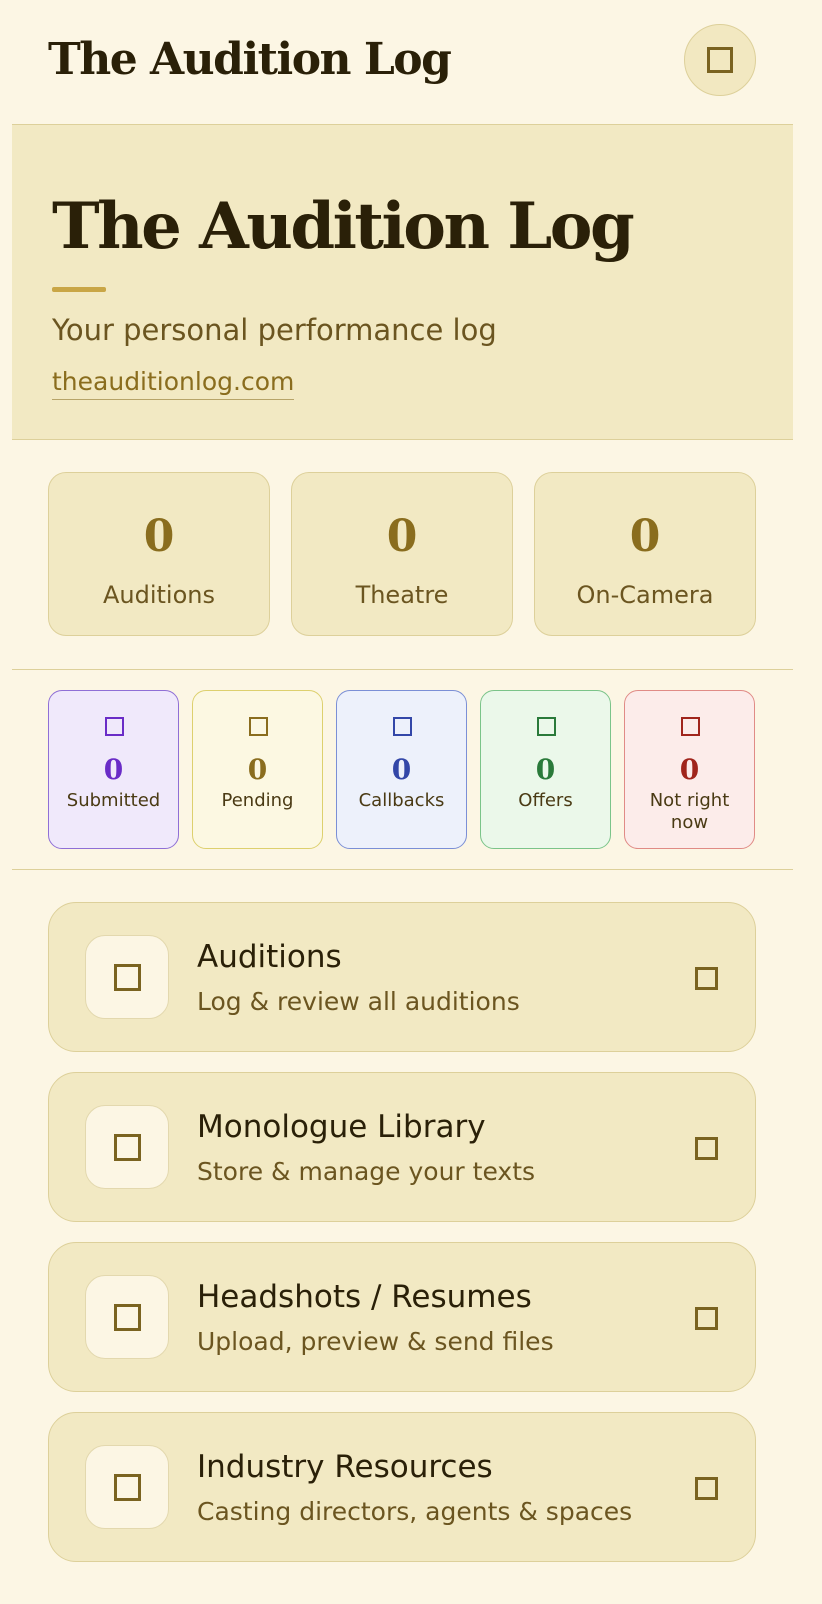  Describe the element at coordinates (257, 800) in the screenshot. I see `status-label: Pending` at that location.